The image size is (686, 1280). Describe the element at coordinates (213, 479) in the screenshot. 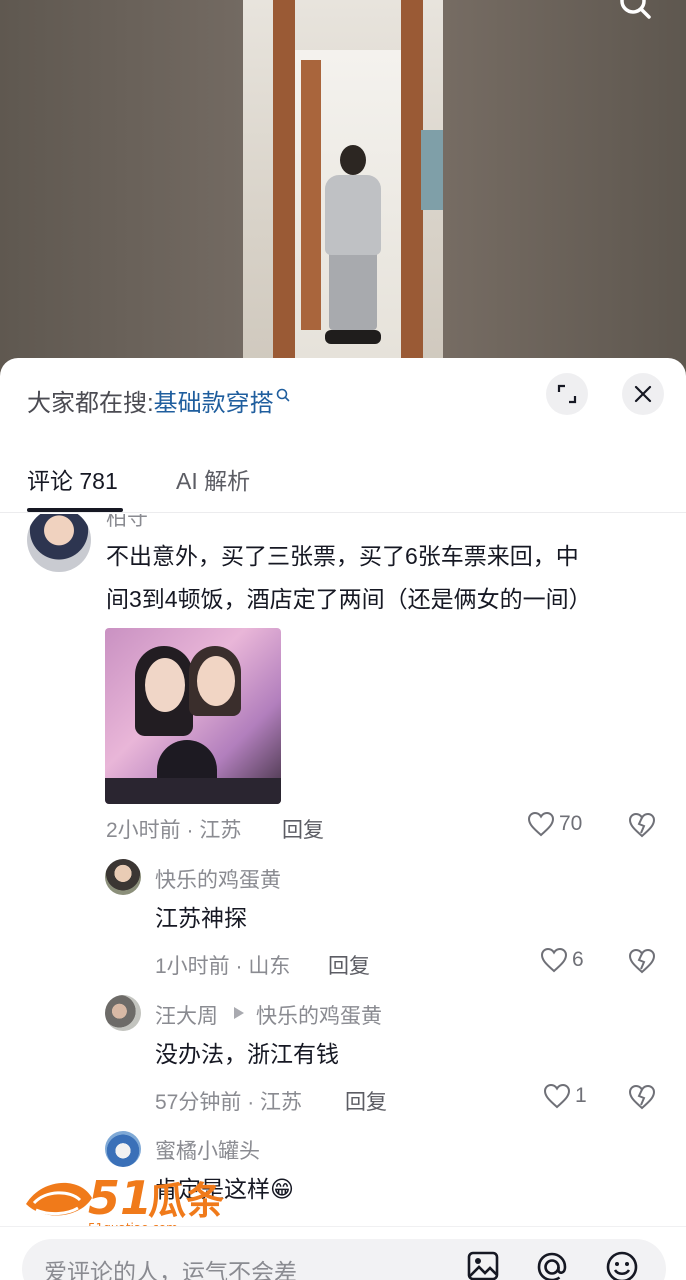

I see `tab-ai-analysis: AI 解析` at that location.